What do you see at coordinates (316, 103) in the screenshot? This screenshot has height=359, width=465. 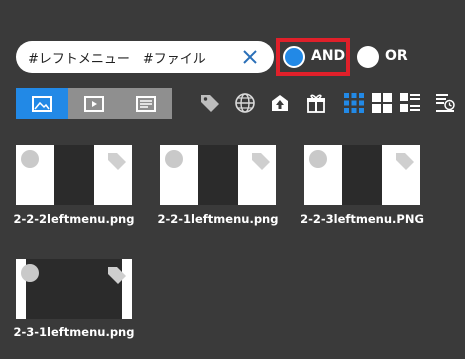 I see `gift-icon` at bounding box center [316, 103].